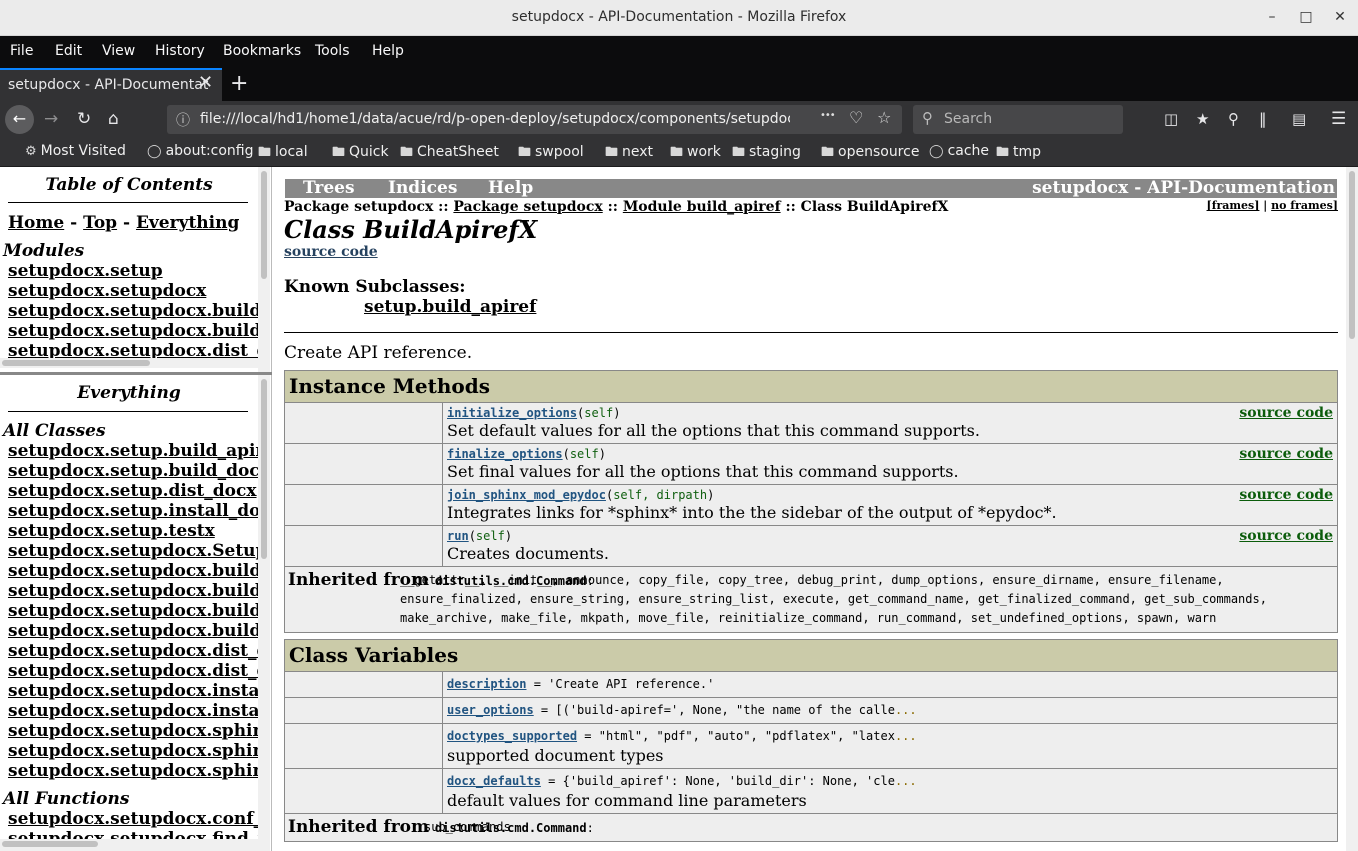 Image resolution: width=1358 pixels, height=851 pixels. What do you see at coordinates (1340, 17) in the screenshot?
I see `close-window-button: ✕` at bounding box center [1340, 17].